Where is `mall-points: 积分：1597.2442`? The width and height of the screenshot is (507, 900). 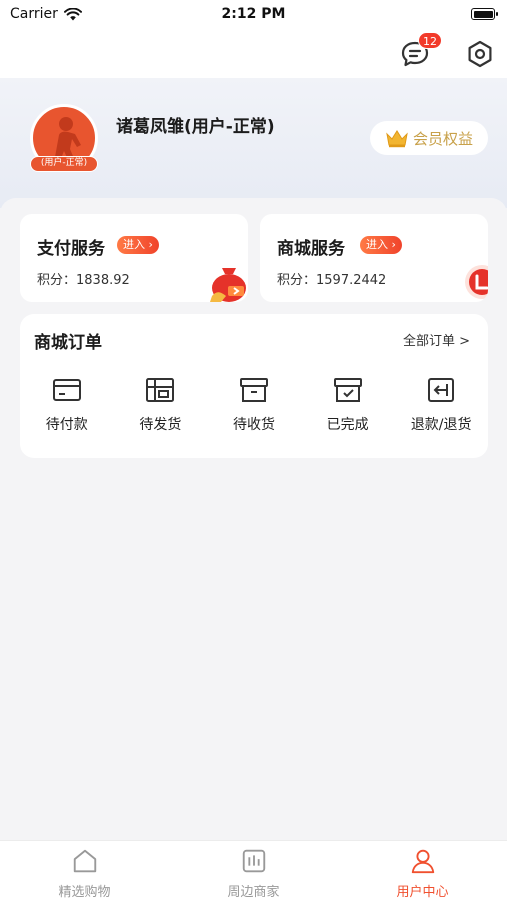
mall-points: 积分：1597.2442 is located at coordinates (331, 278).